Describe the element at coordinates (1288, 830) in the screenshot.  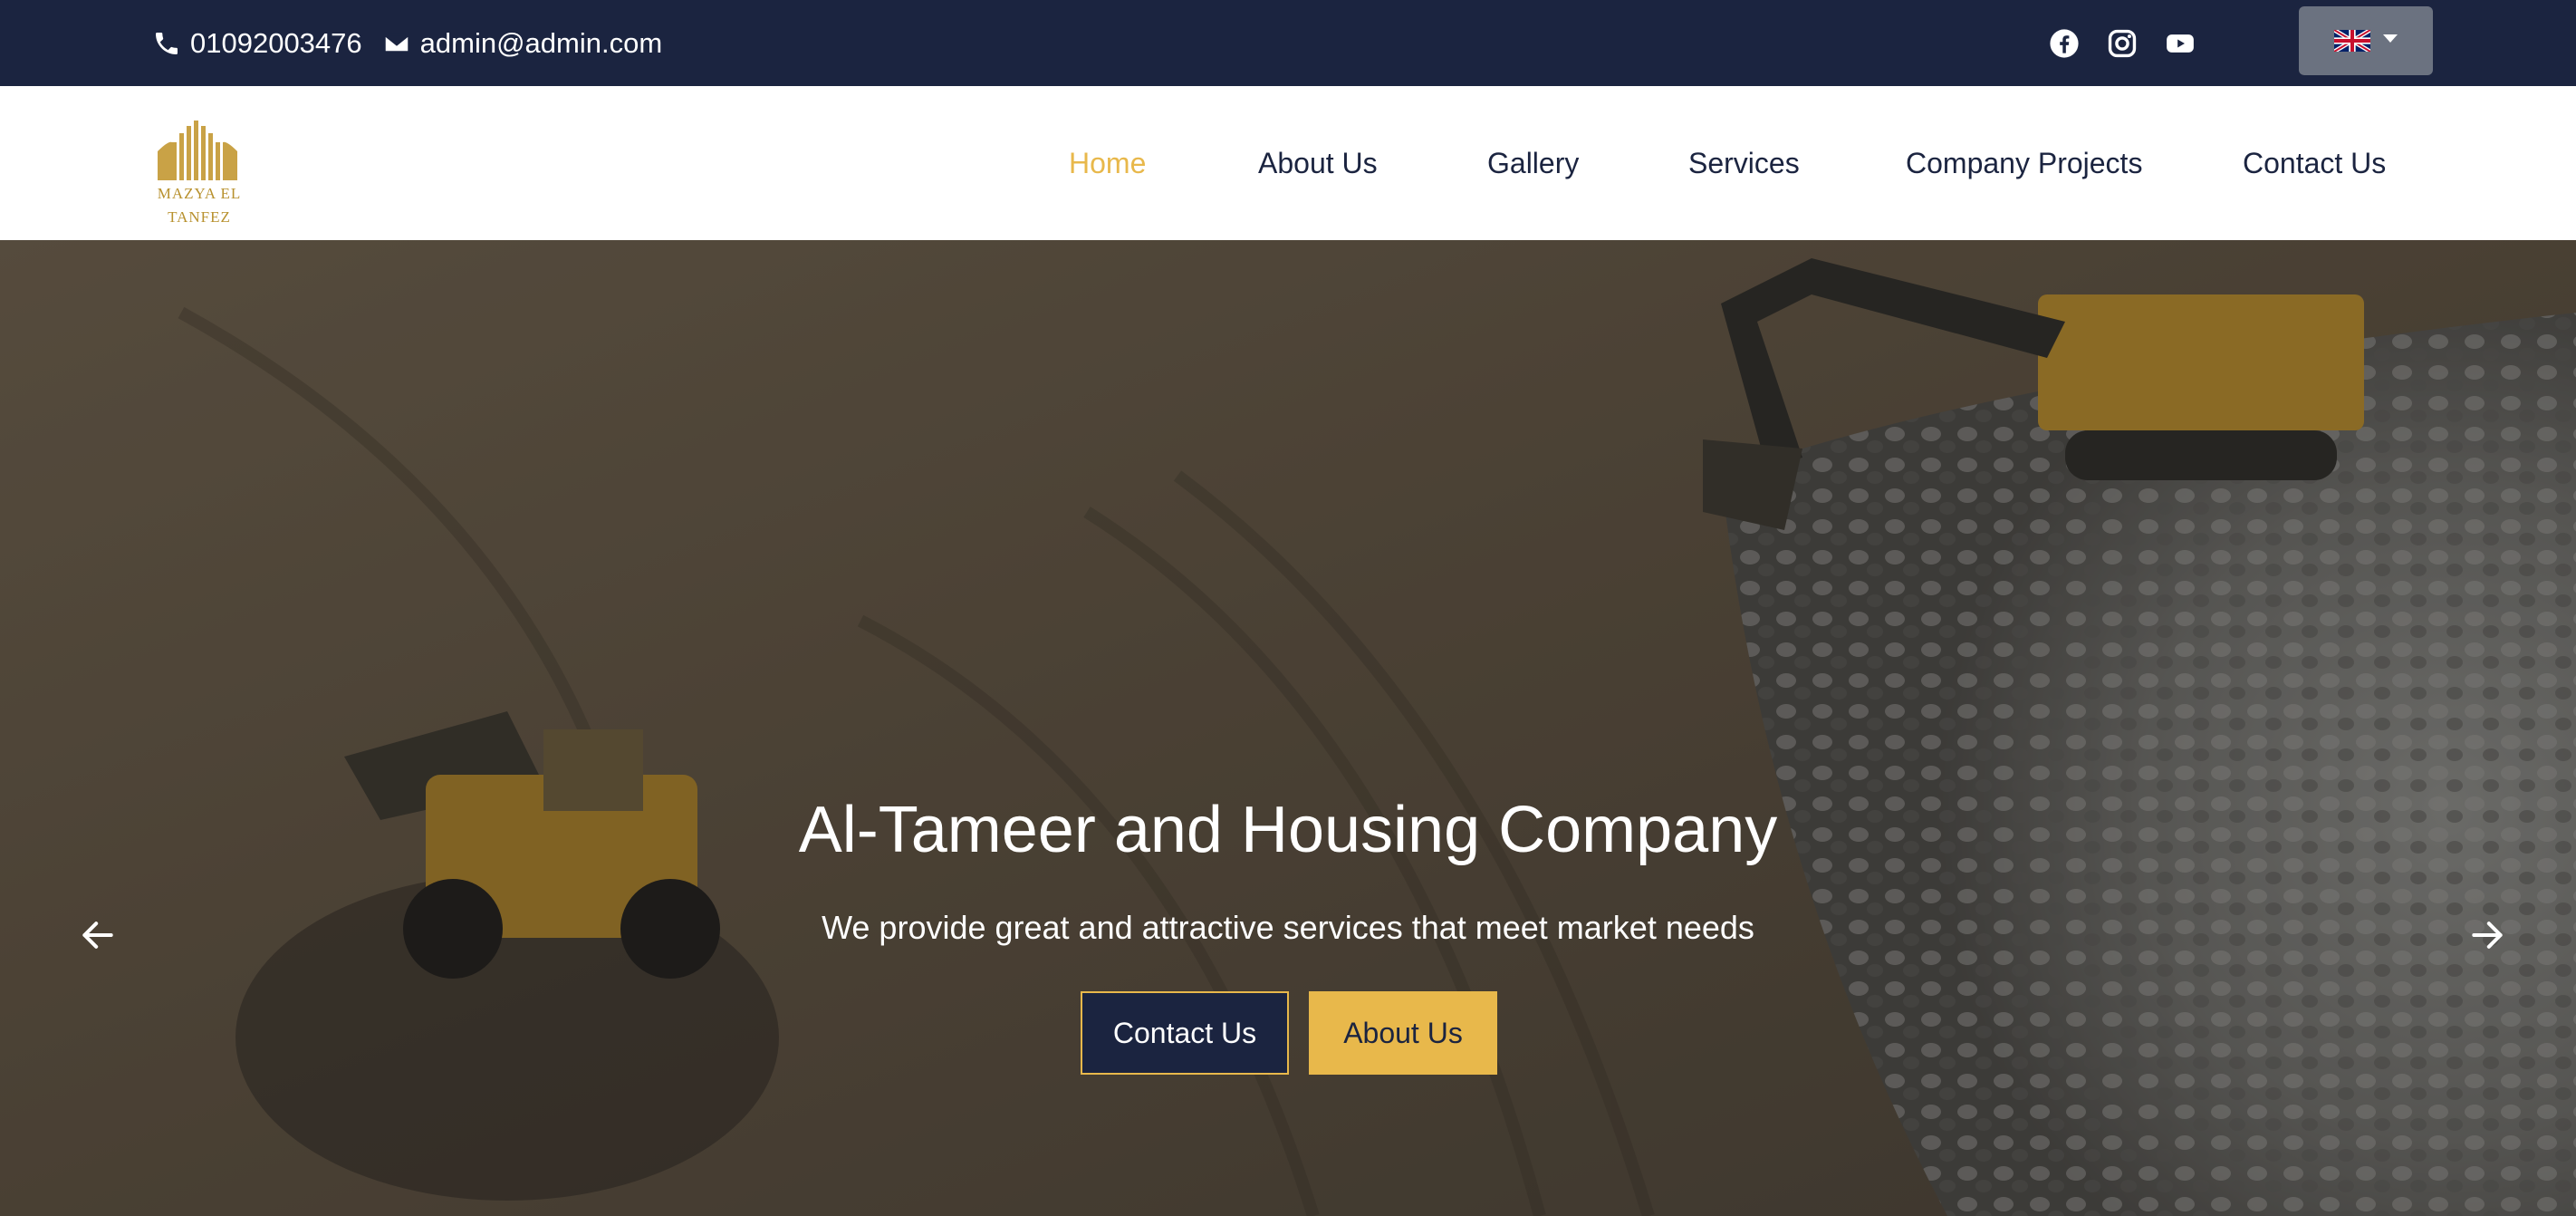
I see `hero-title: Al-Tameer and Housing Company` at that location.